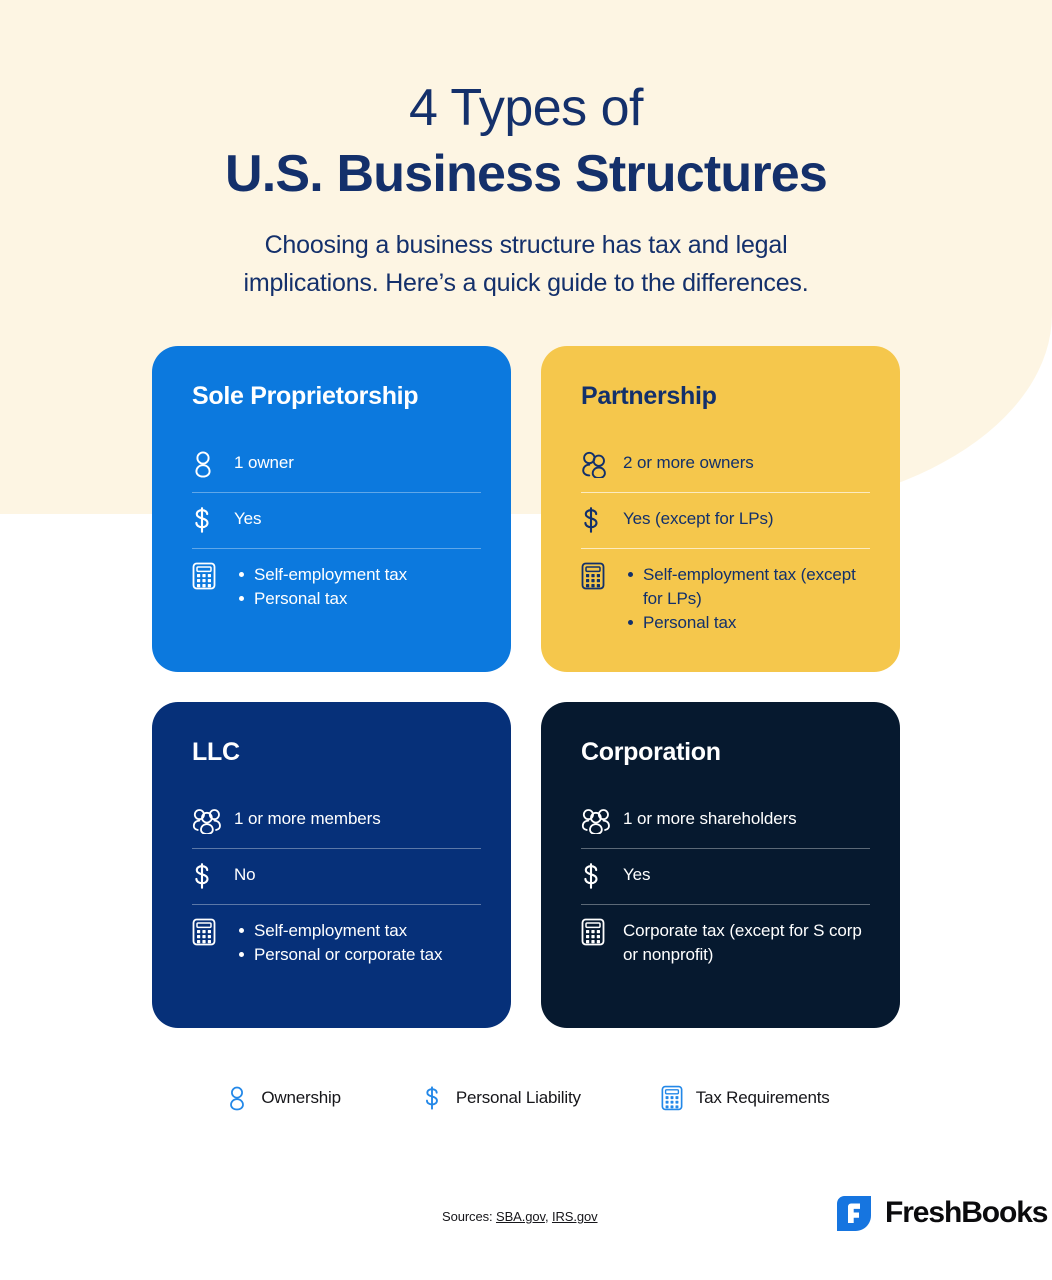  I want to click on card-ownership-text: 1 or more members, so click(307, 818).